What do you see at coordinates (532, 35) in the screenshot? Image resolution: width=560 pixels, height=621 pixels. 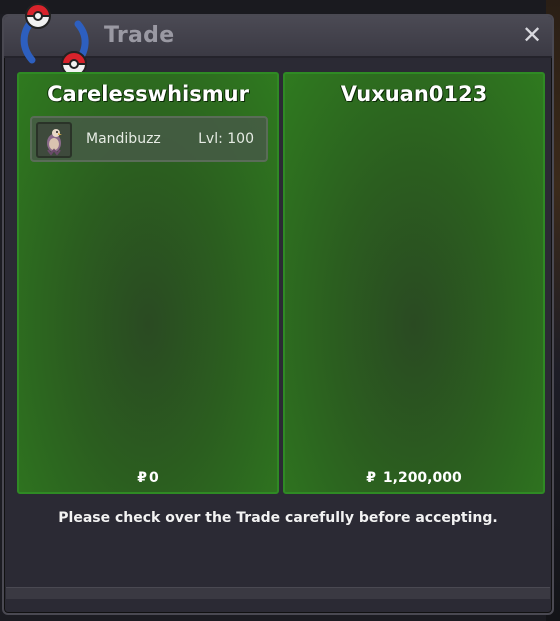 I see `close-button: ✕` at bounding box center [532, 35].